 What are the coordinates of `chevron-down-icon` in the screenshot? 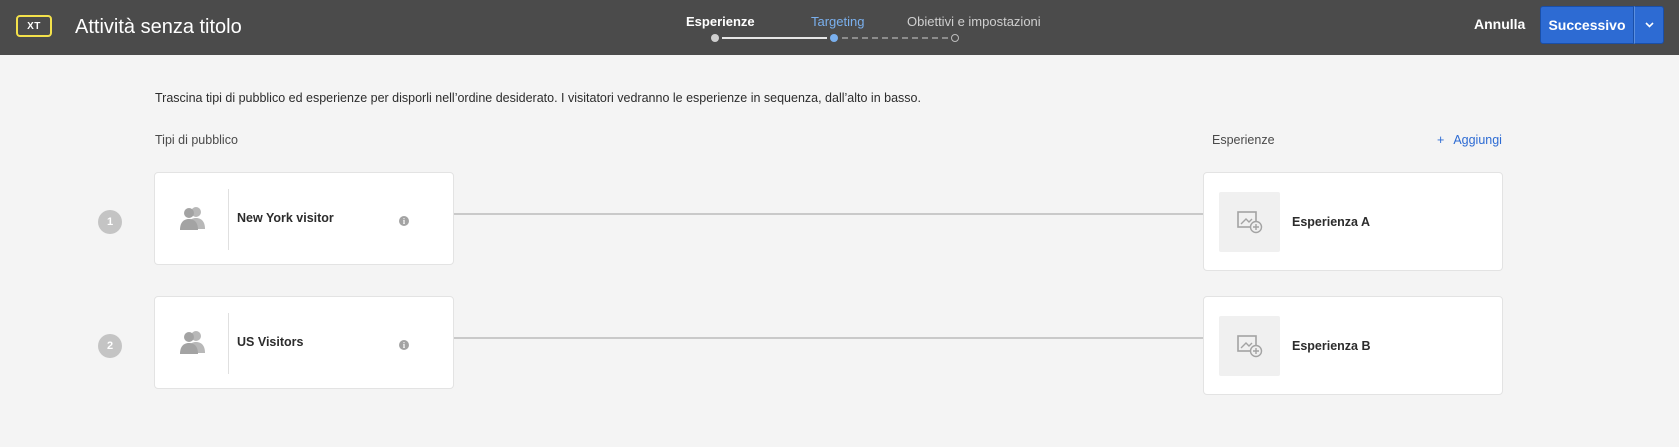 It's located at (1649, 25).